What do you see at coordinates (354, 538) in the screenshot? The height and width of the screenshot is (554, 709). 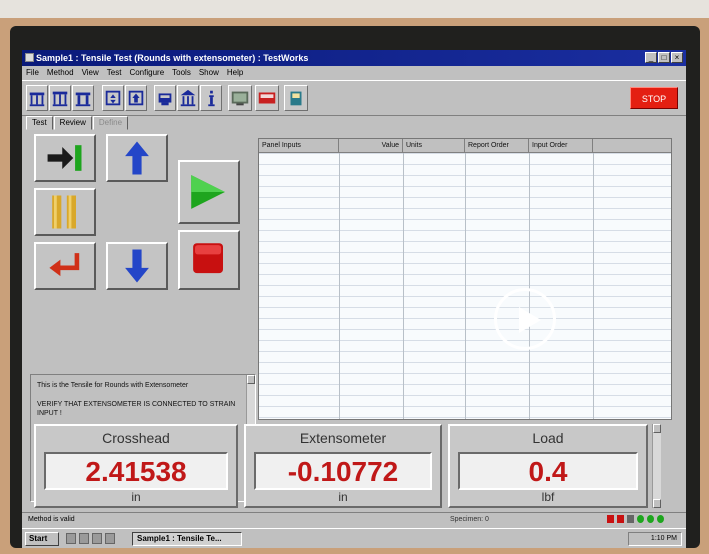 I see `taskbar: Start Sample1 : Tensile Te... 1:10 PM` at bounding box center [354, 538].